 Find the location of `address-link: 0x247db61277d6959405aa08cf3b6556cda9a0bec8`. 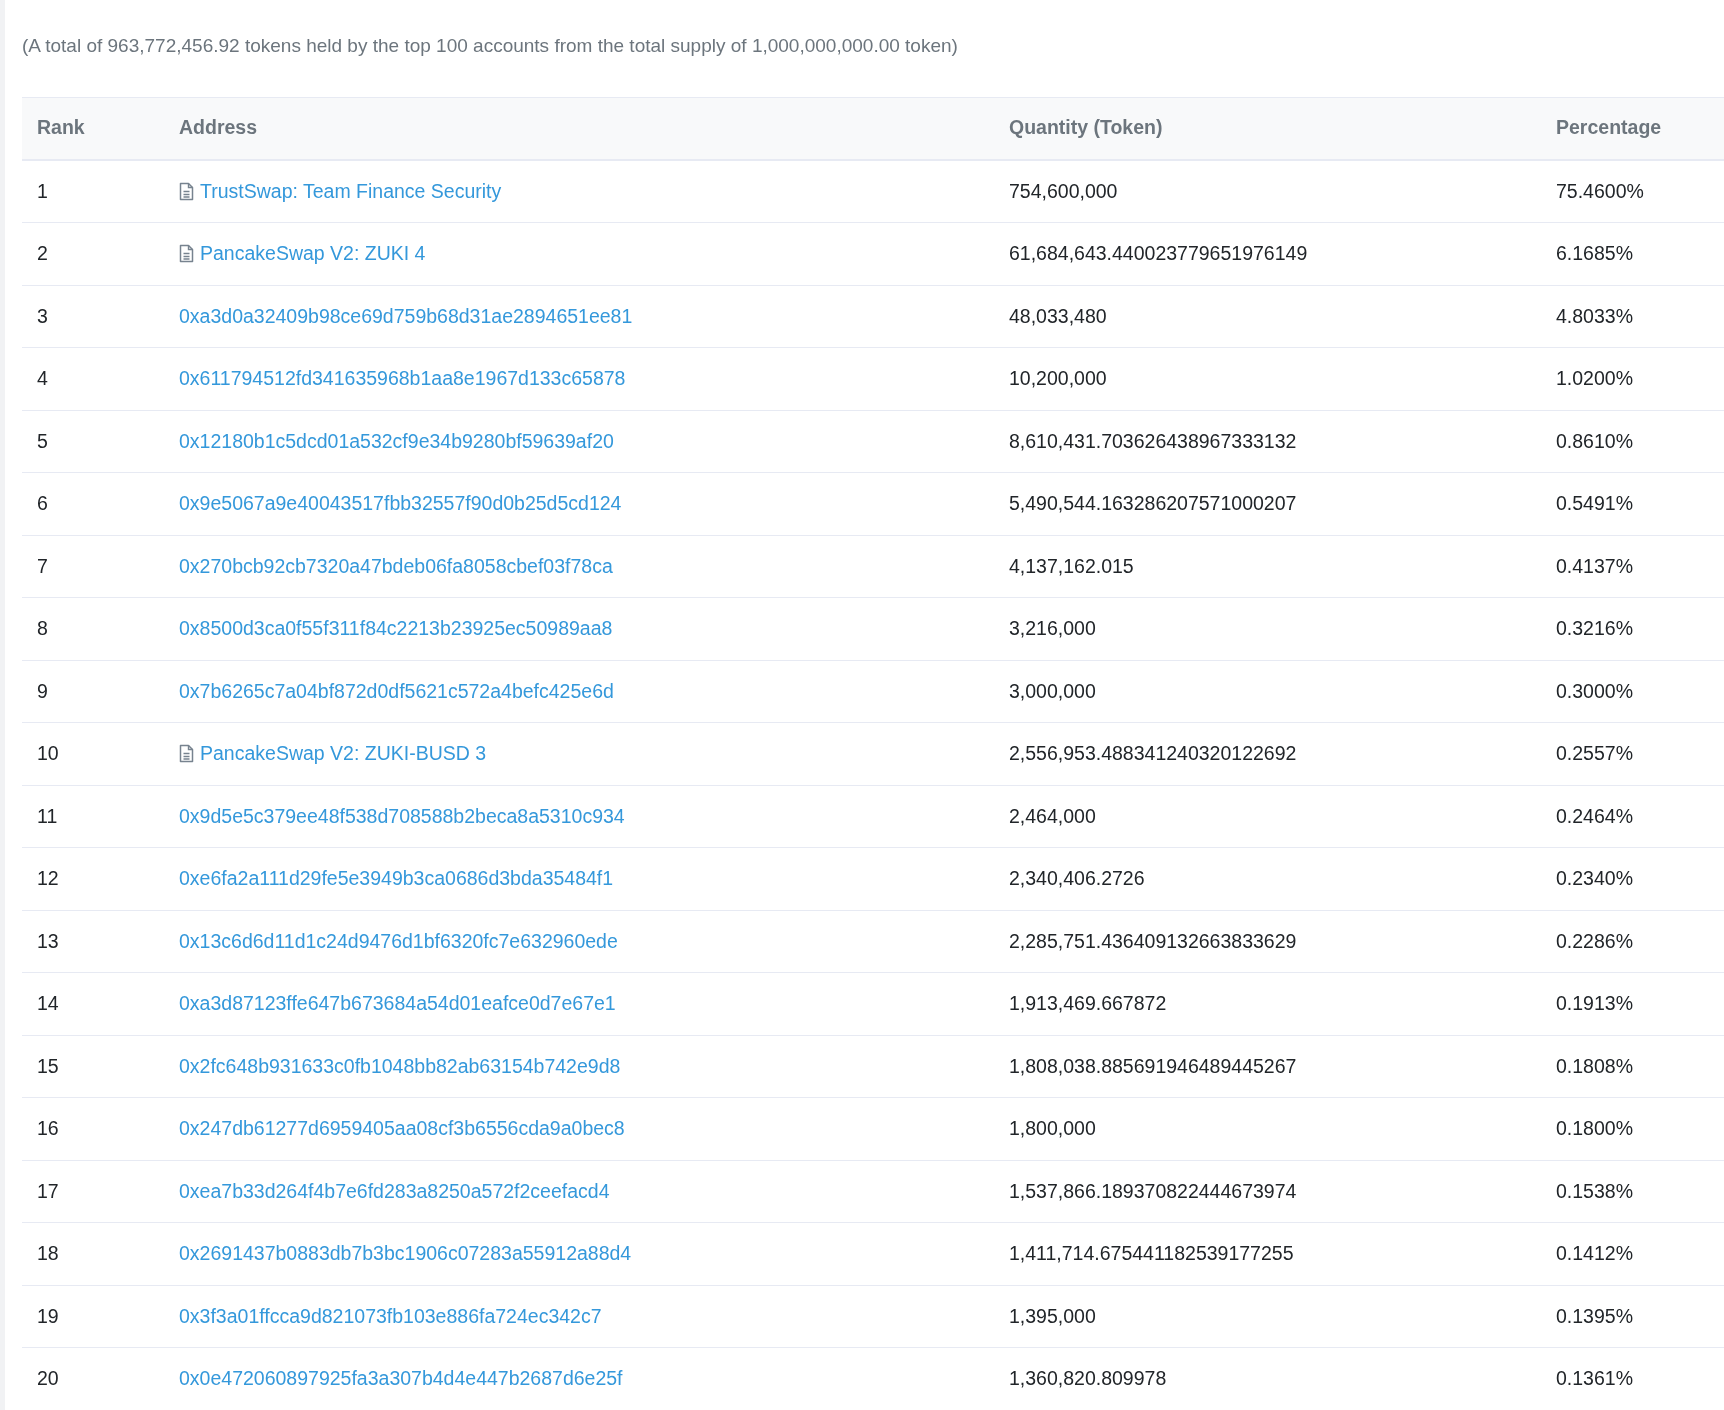

address-link: 0x247db61277d6959405aa08cf3b6556cda9a0bec8 is located at coordinates (402, 1129).